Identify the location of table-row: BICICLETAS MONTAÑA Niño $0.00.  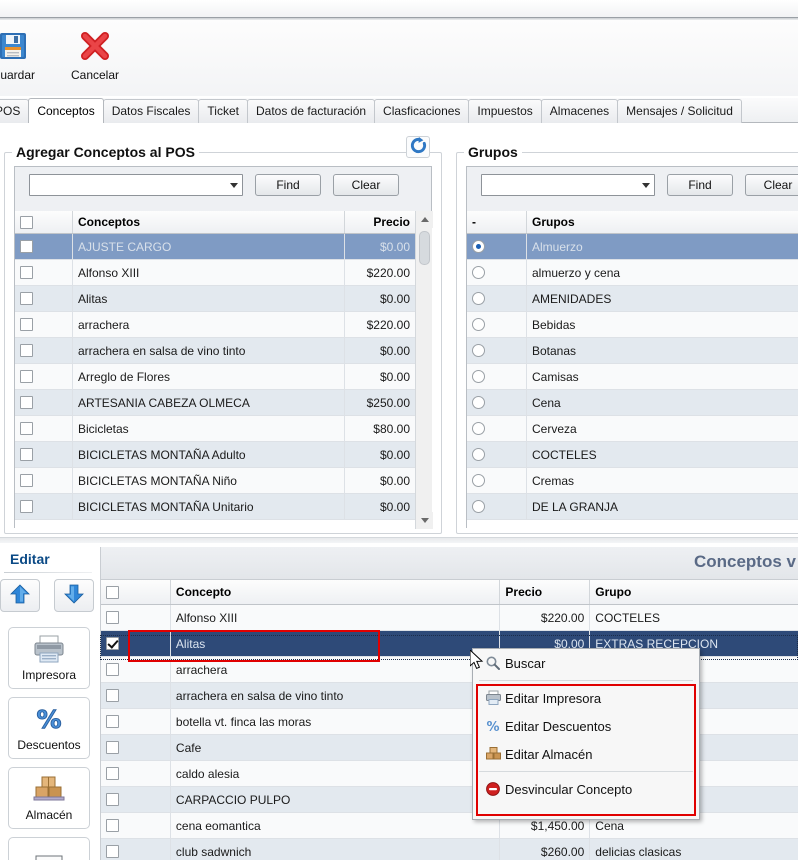
(215, 481).